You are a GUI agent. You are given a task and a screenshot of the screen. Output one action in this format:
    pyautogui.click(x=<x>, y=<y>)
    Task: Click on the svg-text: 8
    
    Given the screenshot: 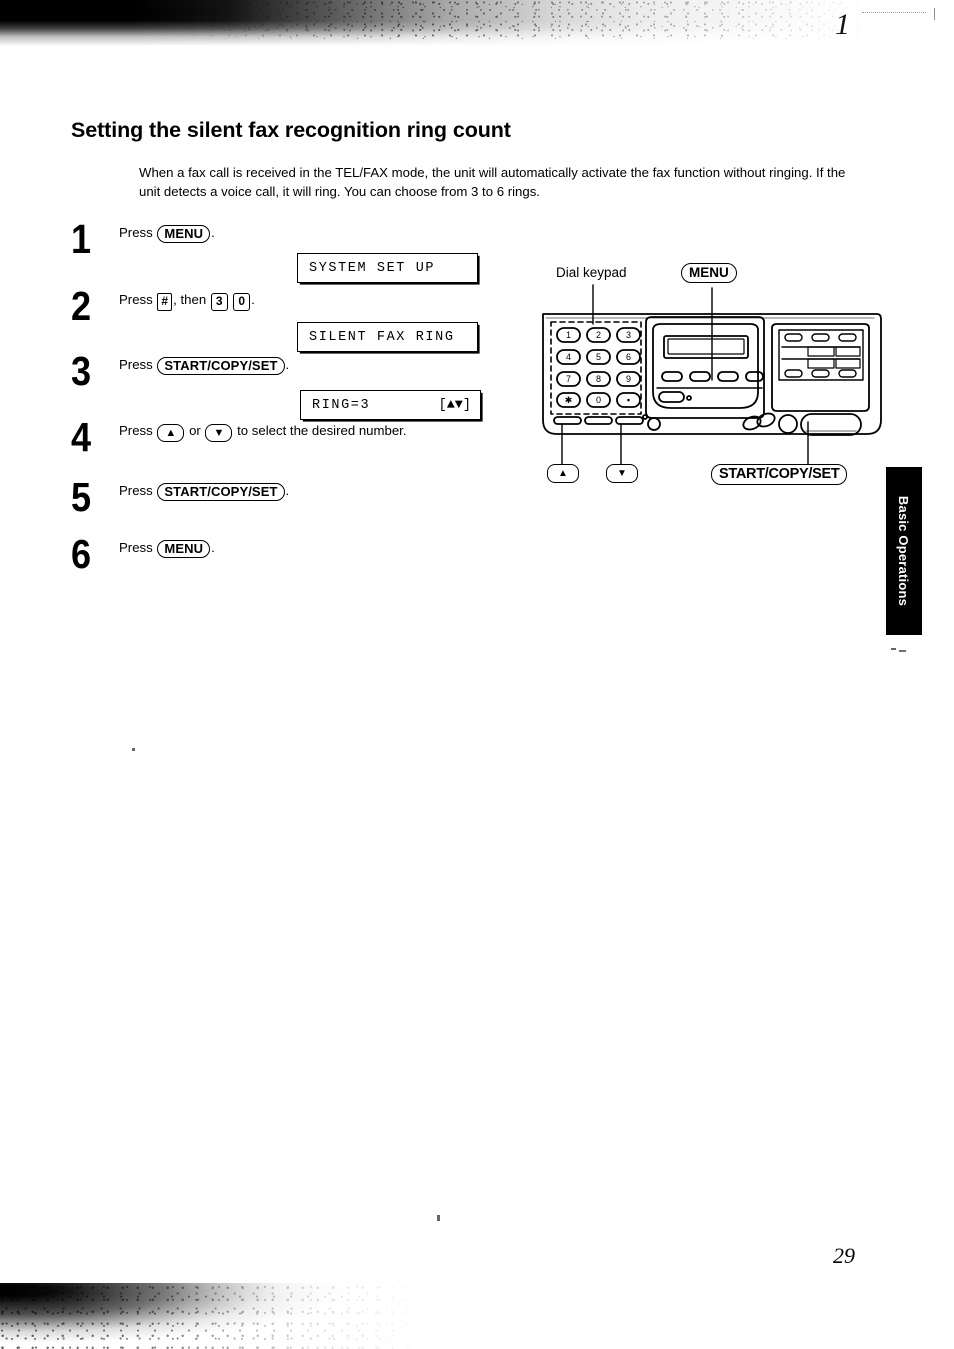 What is the action you would take?
    pyautogui.click(x=598, y=379)
    